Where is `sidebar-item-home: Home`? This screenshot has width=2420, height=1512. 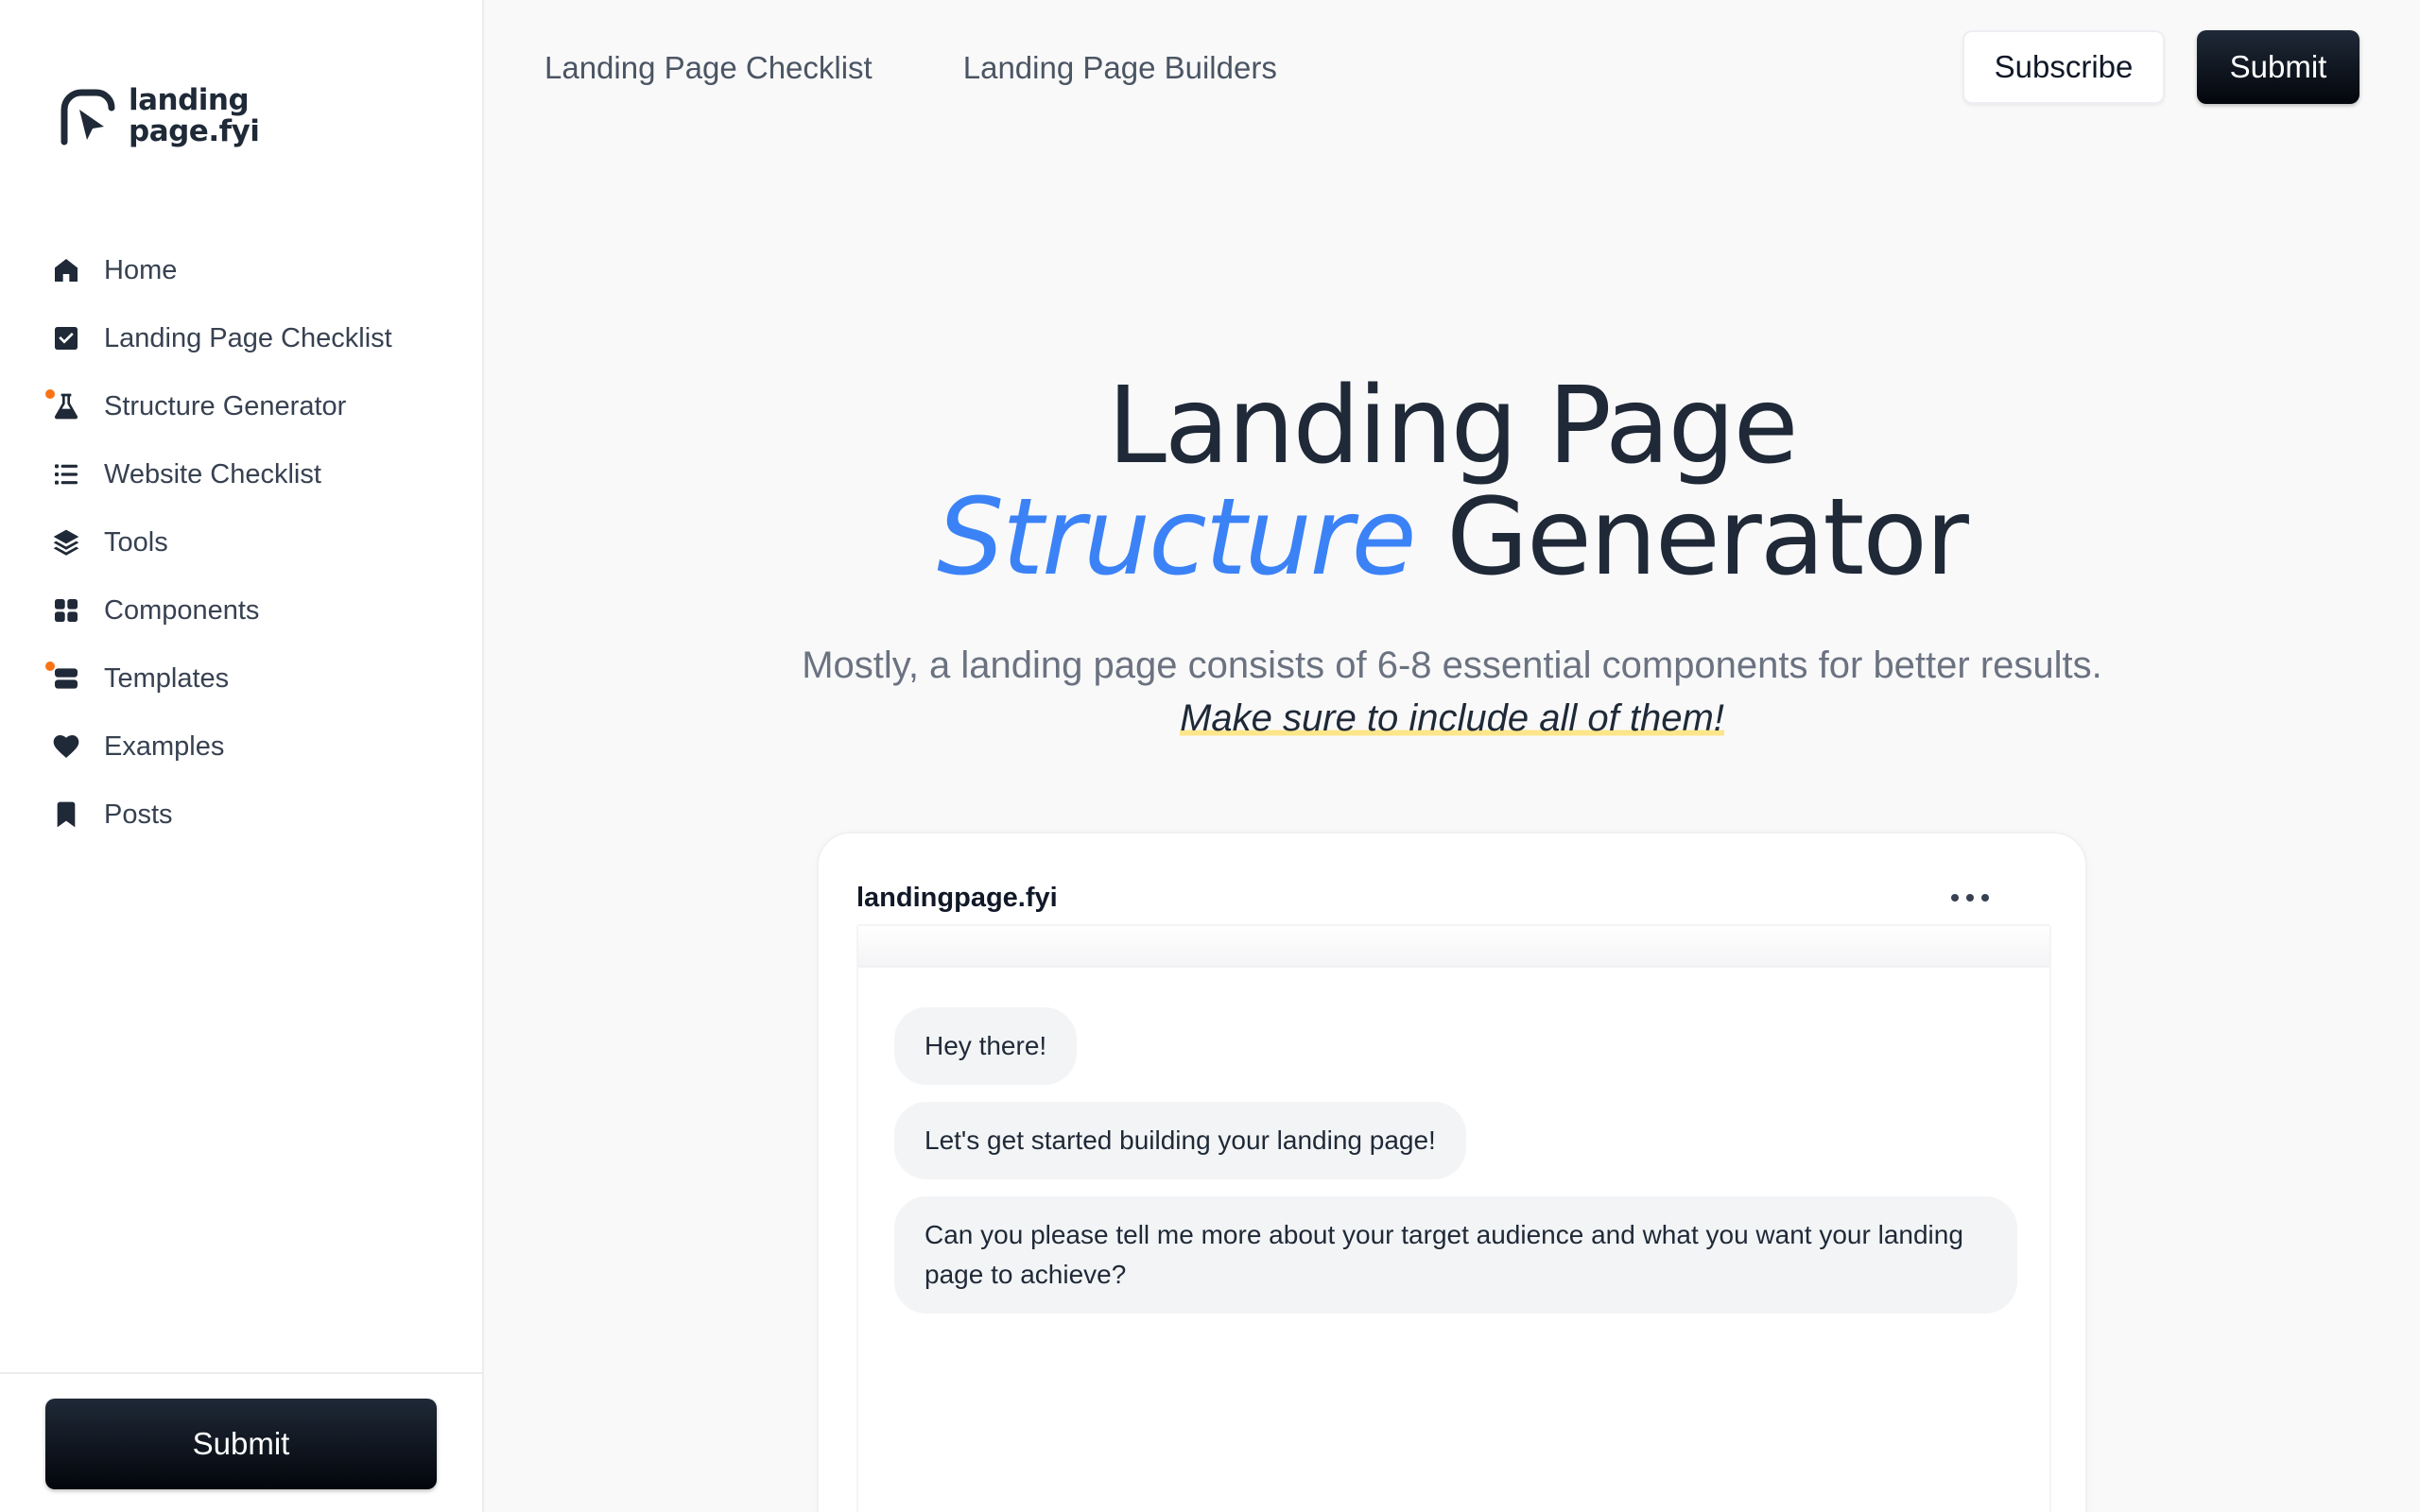
sidebar-item-home: Home is located at coordinates (253, 270).